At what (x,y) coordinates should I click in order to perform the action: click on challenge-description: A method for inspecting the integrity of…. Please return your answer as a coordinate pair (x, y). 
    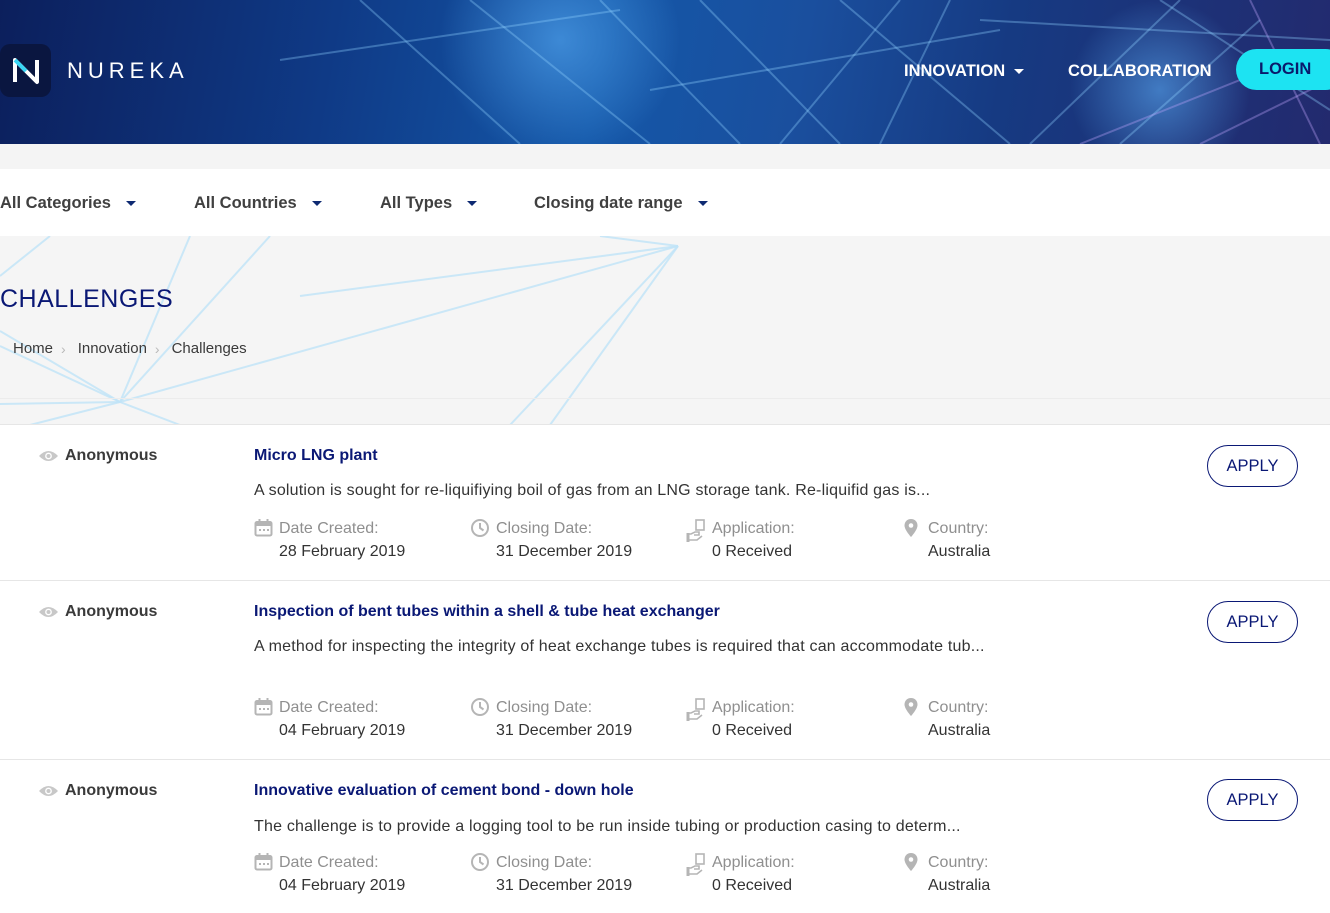
    Looking at the image, I should click on (619, 646).